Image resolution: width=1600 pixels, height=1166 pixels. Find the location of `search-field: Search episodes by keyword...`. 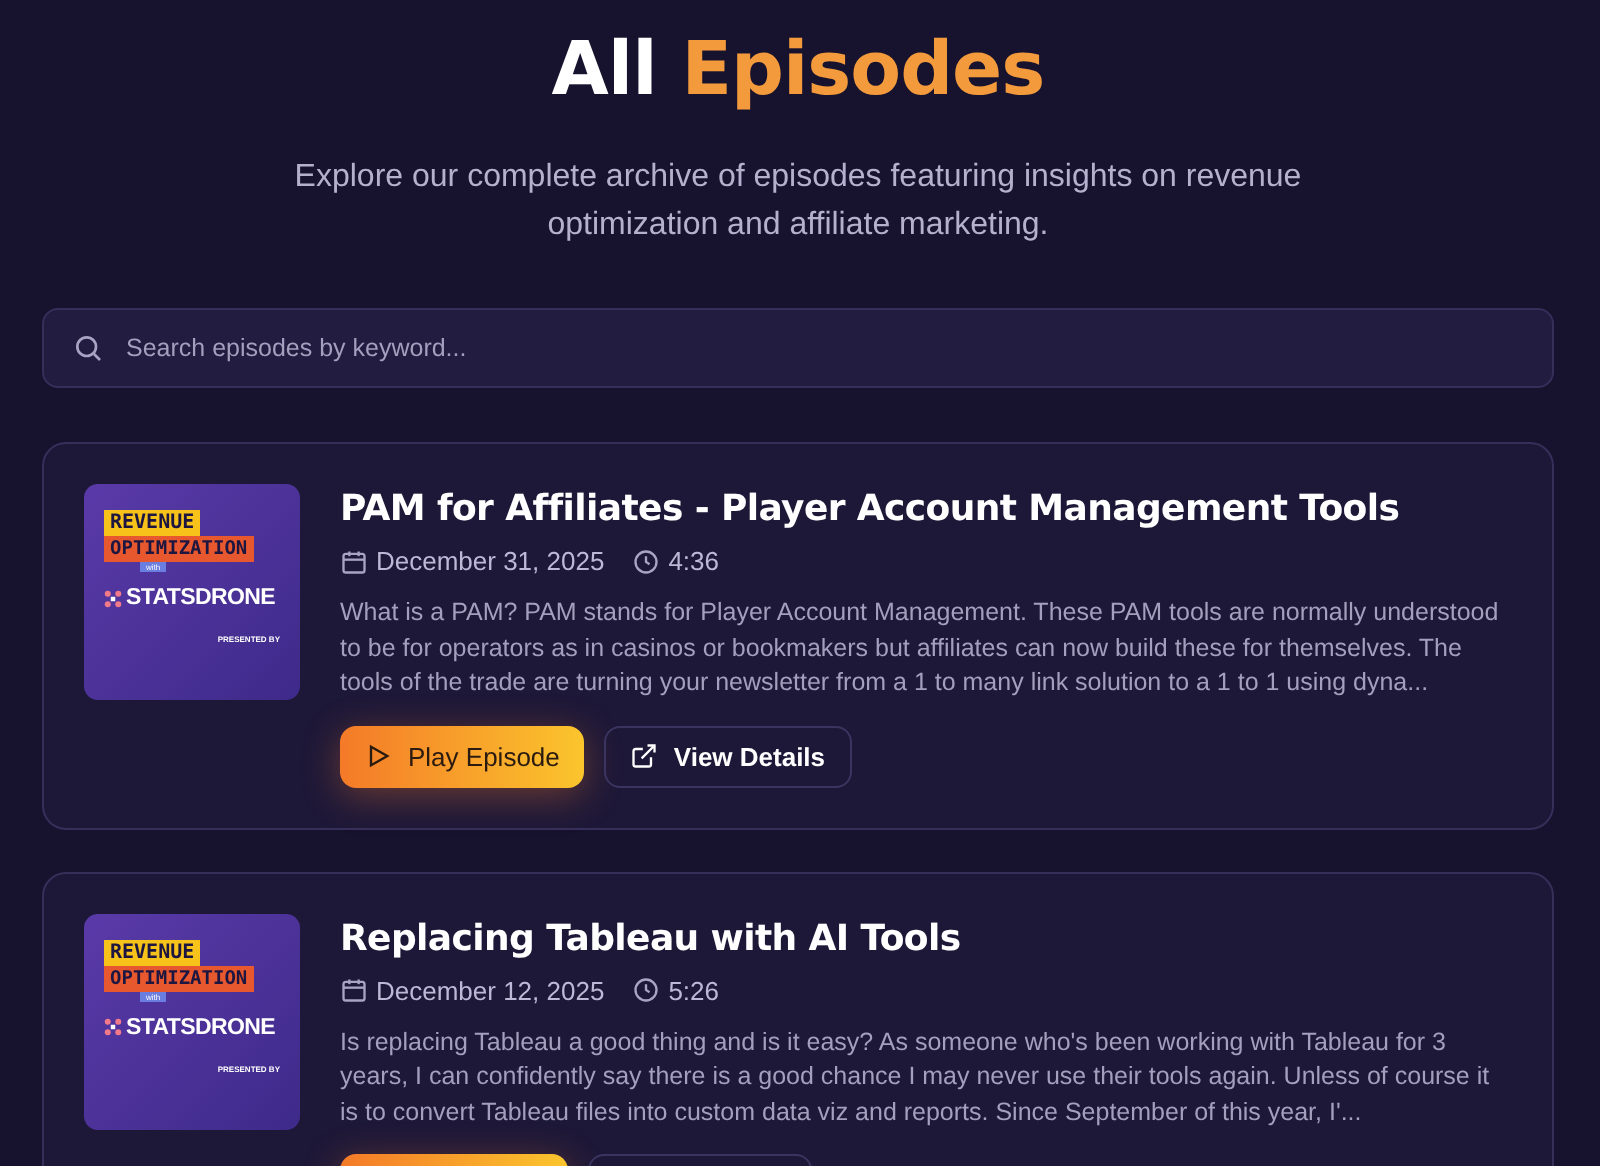

search-field: Search episodes by keyword... is located at coordinates (798, 348).